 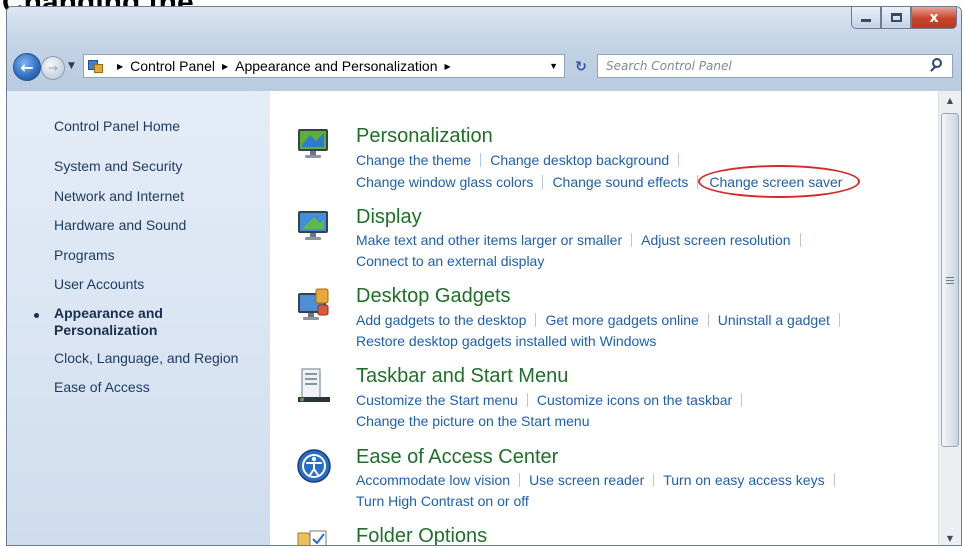 What do you see at coordinates (336, 66) in the screenshot?
I see `breadcrumb-appearance: Appearance and Personalization` at bounding box center [336, 66].